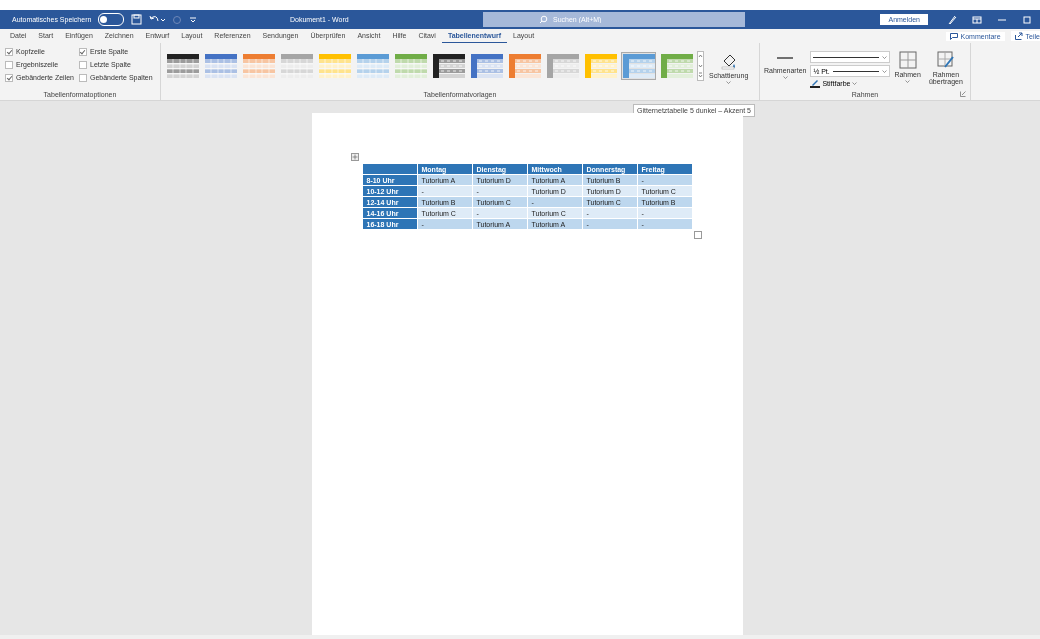 The width and height of the screenshot is (1040, 639). Describe the element at coordinates (952, 19) in the screenshot. I see `pen-icon` at that location.